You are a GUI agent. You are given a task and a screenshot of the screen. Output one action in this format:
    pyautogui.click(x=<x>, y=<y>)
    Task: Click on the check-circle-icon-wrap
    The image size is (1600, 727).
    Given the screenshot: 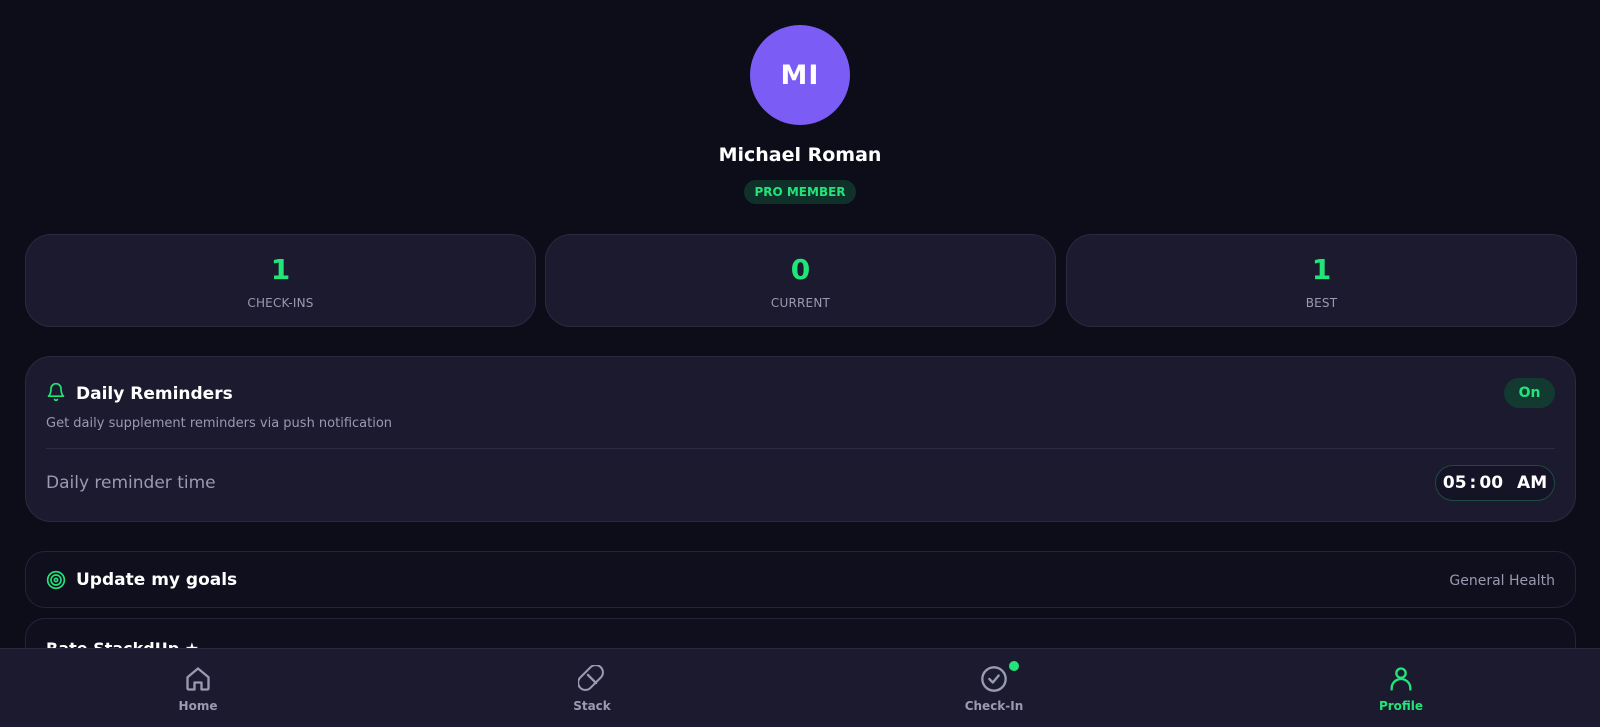 What is the action you would take?
    pyautogui.click(x=999, y=677)
    